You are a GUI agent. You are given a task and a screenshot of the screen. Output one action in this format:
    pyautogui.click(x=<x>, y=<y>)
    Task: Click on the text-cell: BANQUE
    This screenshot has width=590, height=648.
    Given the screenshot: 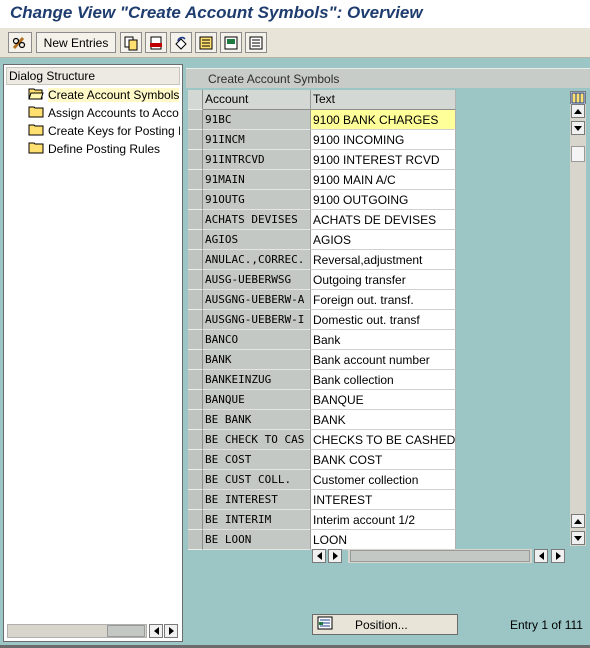 What is the action you would take?
    pyautogui.click(x=383, y=400)
    